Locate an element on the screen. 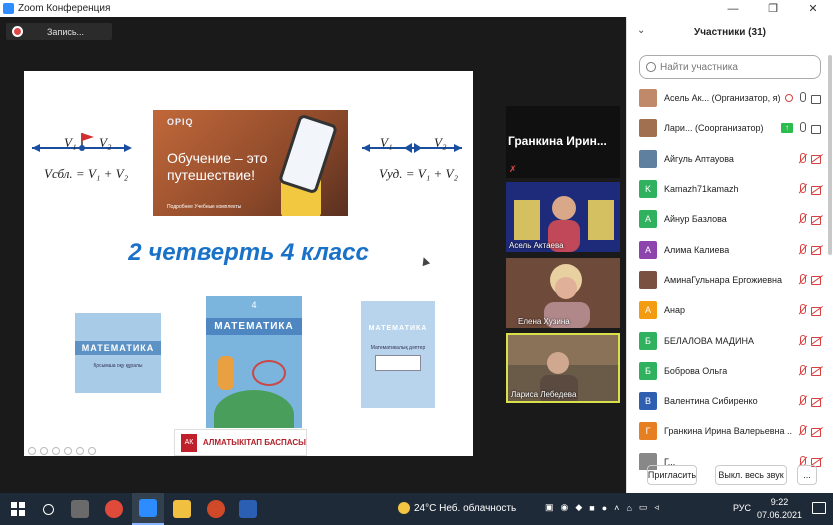  participant-status-icons: ↑ is located at coordinates (802, 128).